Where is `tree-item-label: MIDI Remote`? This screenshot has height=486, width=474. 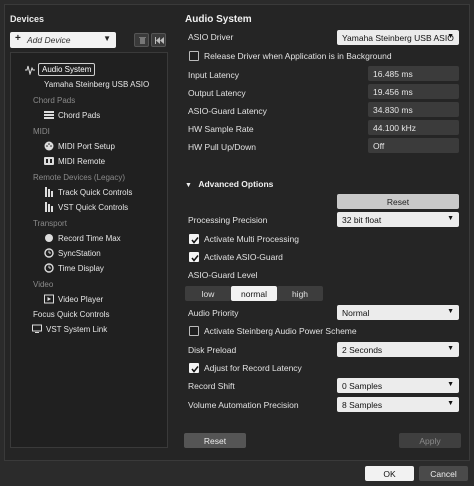
tree-item-label: MIDI Remote is located at coordinates (82, 161).